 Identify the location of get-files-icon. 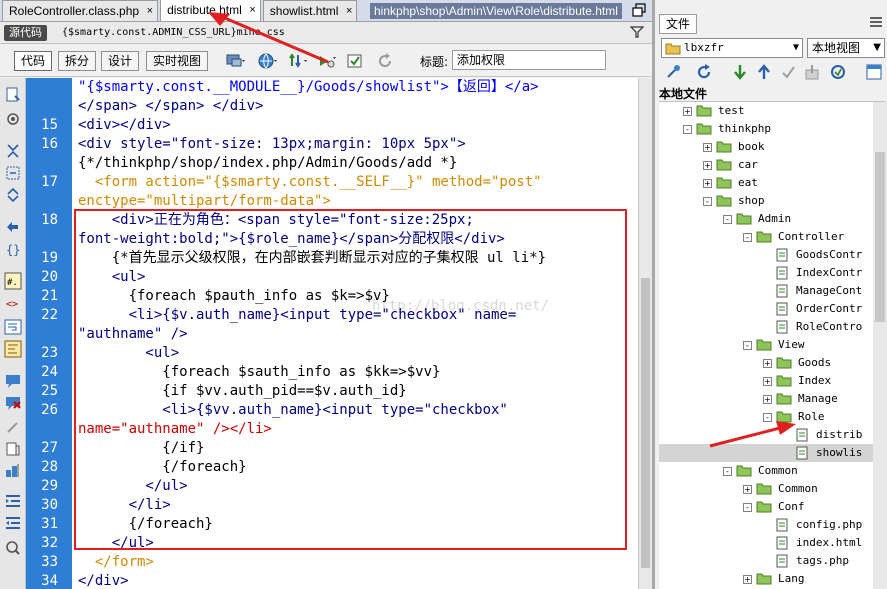
(740, 72).